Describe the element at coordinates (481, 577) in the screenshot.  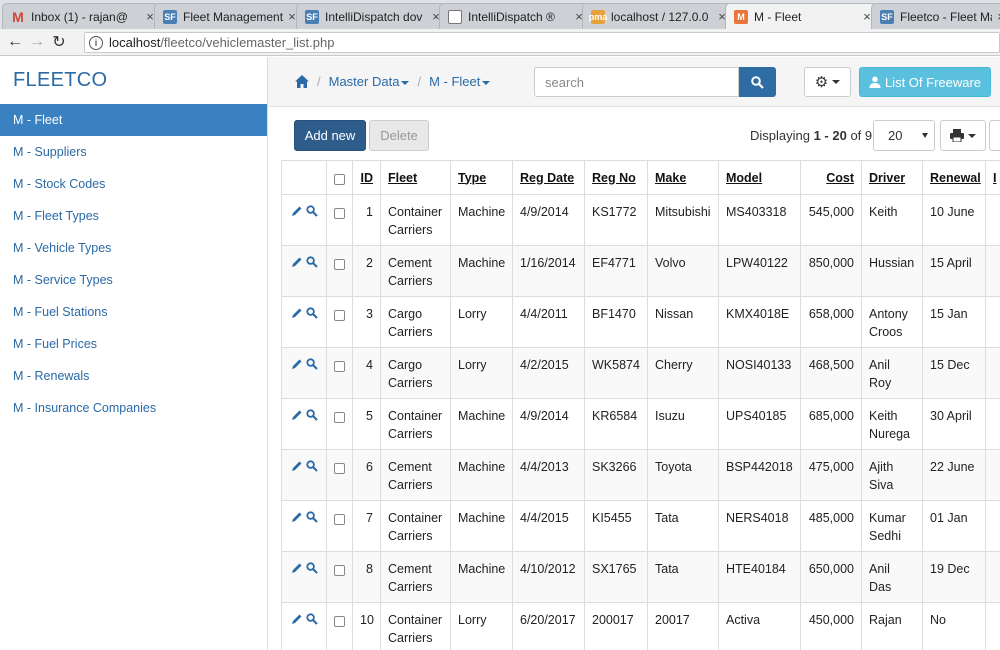
I see `cell-type: Machine` at that location.